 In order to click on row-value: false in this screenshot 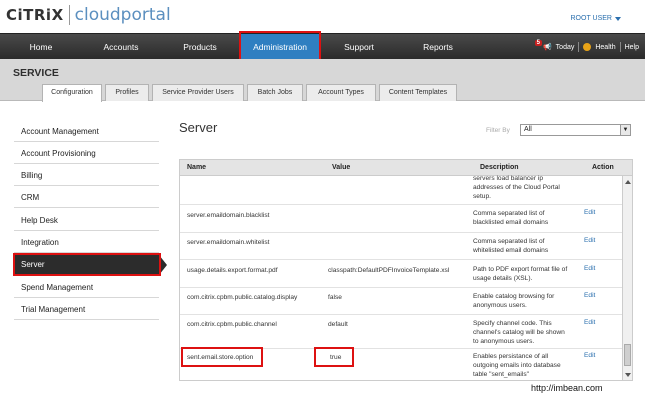, I will do `click(335, 297)`.